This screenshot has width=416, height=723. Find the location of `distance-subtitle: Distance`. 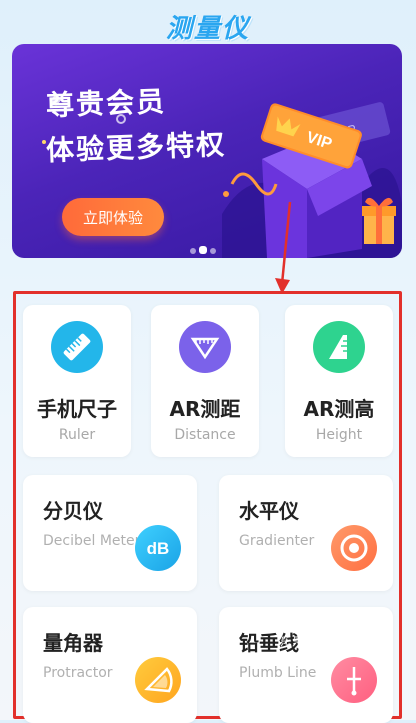

distance-subtitle: Distance is located at coordinates (205, 435).